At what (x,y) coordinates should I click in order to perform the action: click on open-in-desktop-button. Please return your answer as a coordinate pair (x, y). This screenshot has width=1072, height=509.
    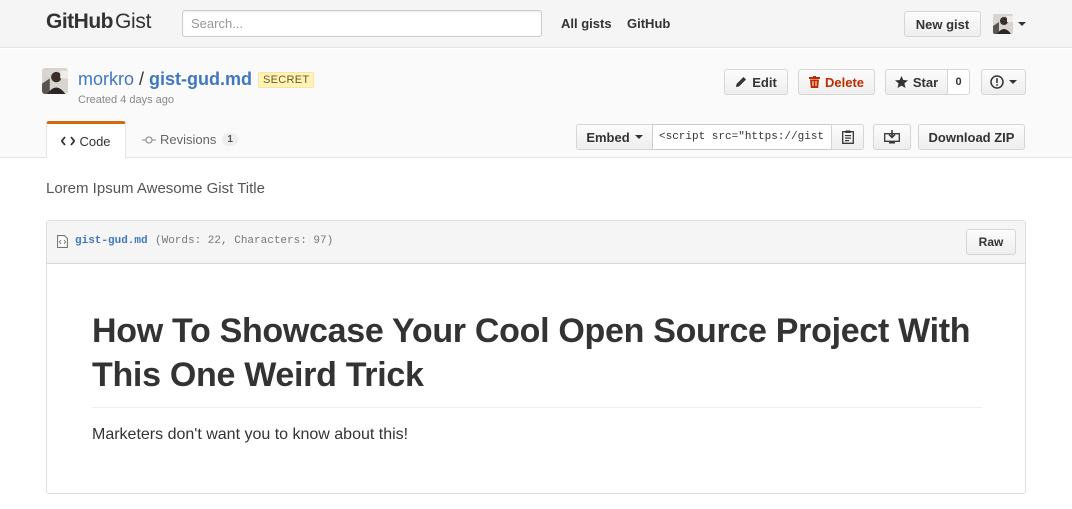
    Looking at the image, I should click on (892, 137).